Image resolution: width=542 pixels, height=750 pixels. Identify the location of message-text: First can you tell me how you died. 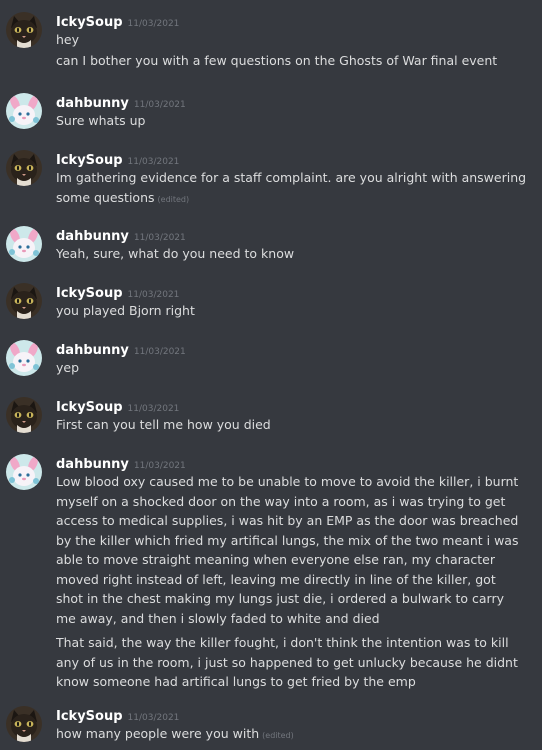
(163, 424).